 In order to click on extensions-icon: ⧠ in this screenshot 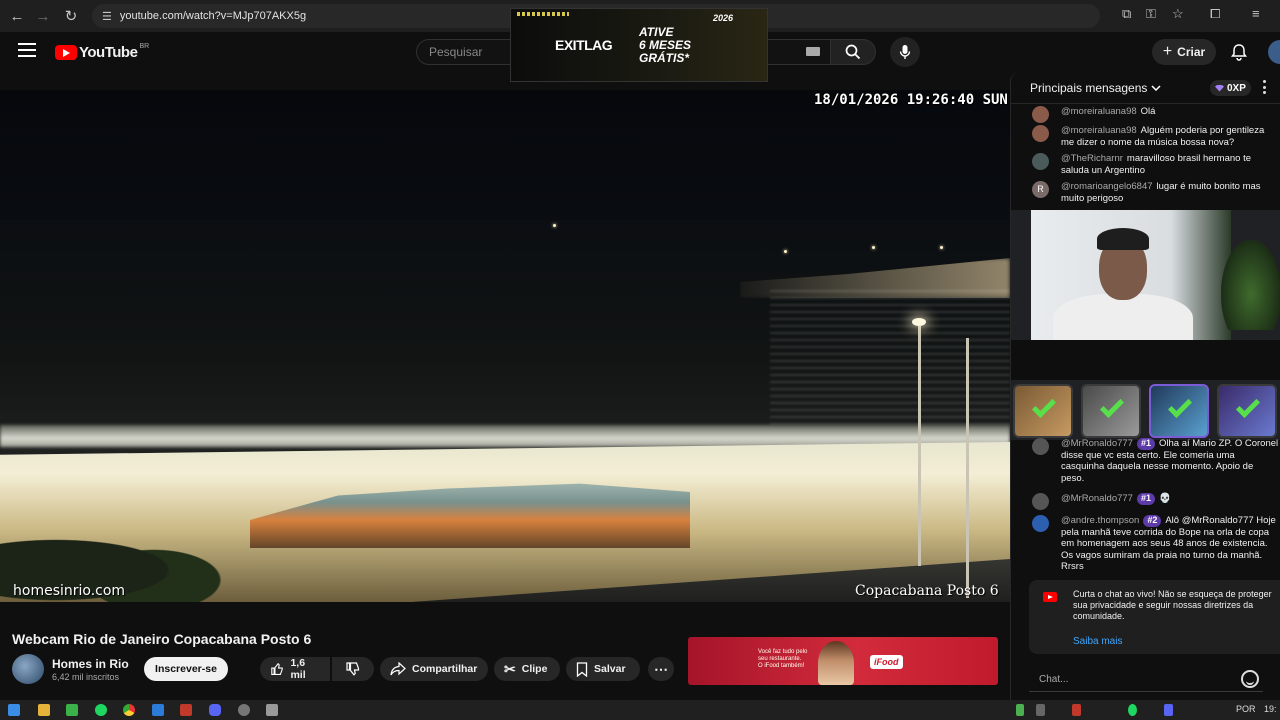, I will do `click(1215, 14)`.